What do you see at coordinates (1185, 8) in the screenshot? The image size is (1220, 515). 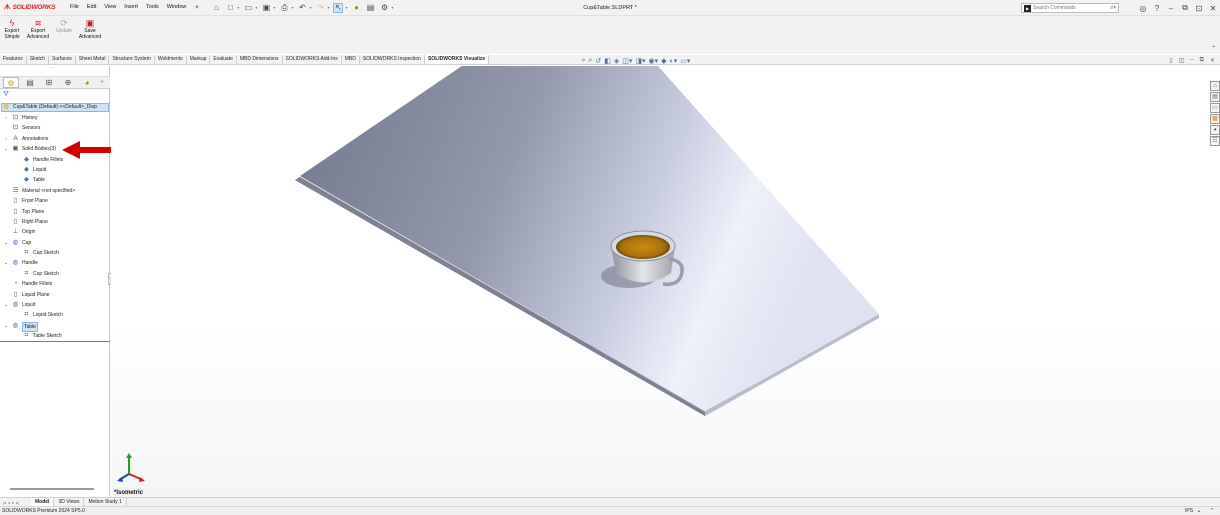 I see `restore-icon: ⧉` at bounding box center [1185, 8].